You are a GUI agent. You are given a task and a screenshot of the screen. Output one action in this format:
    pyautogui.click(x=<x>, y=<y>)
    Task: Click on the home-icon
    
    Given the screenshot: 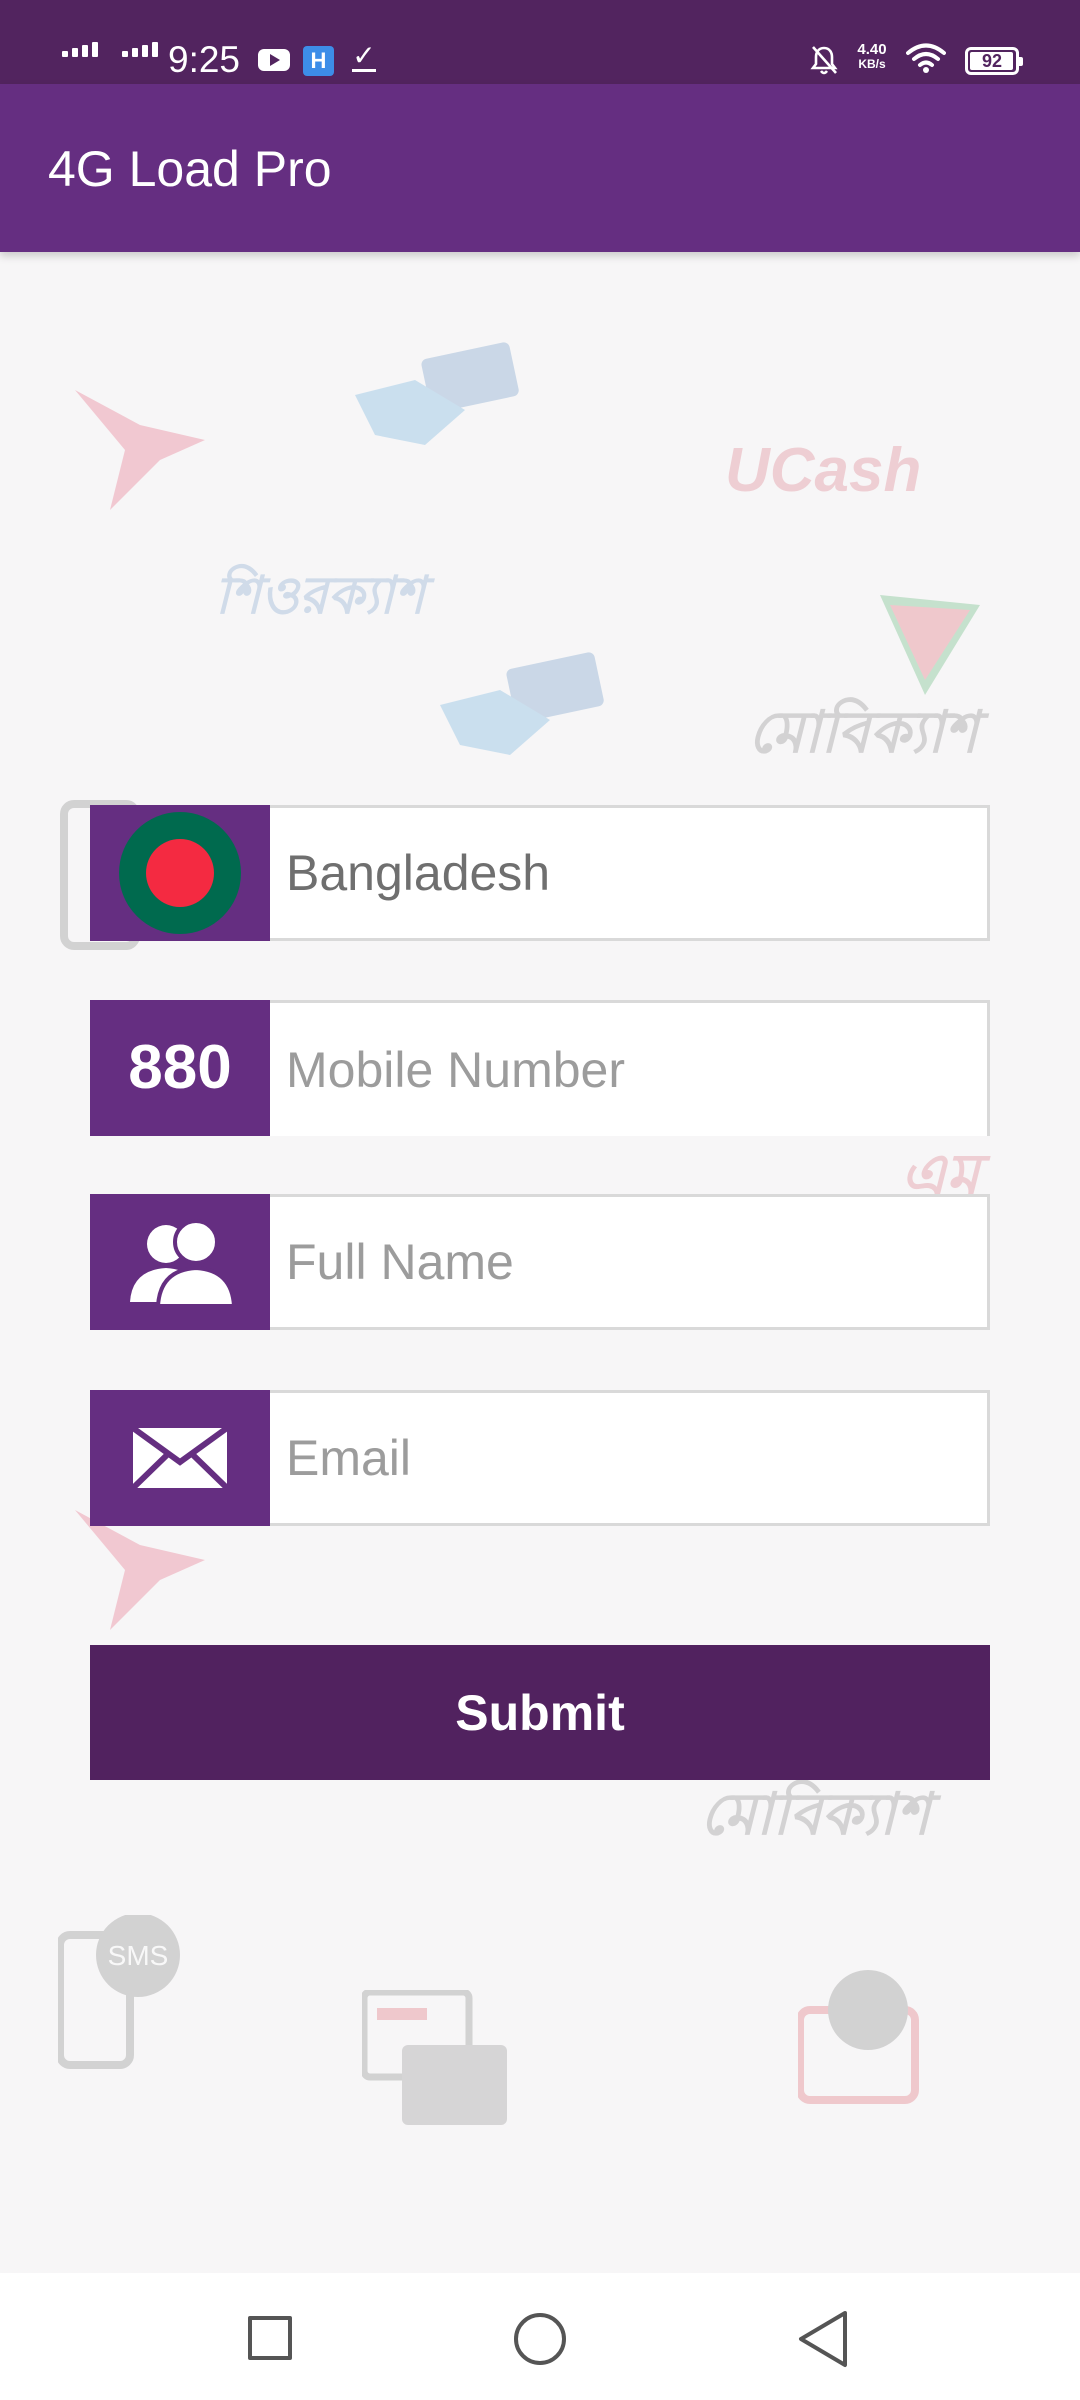 What is the action you would take?
    pyautogui.click(x=540, y=2339)
    